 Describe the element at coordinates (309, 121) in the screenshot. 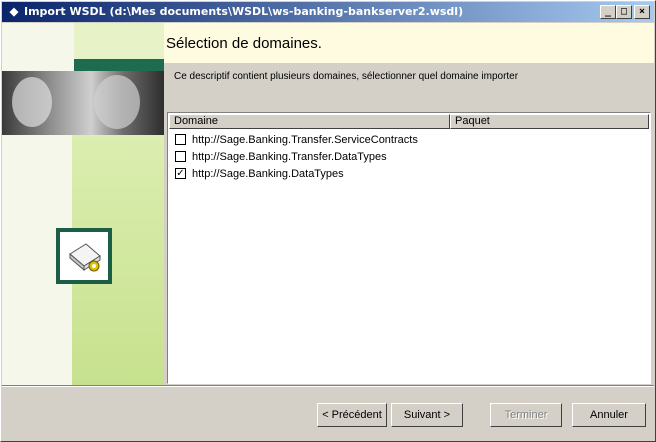

I see `column-header-domaine: Domaine` at that location.